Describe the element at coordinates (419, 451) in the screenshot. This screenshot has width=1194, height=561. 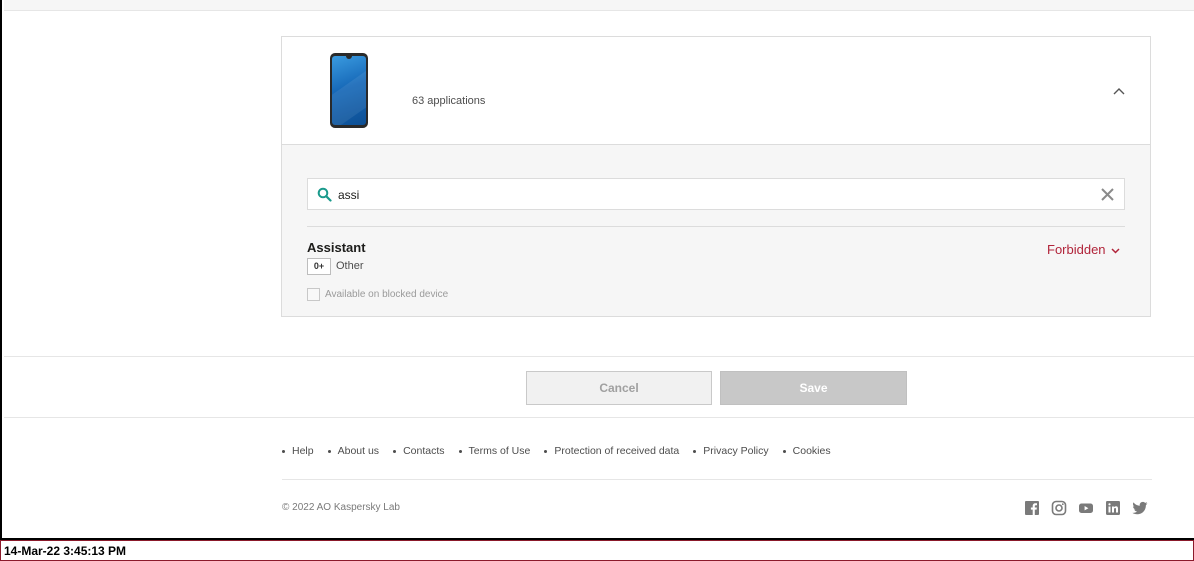
I see `footer-link-contacts: Contacts` at that location.